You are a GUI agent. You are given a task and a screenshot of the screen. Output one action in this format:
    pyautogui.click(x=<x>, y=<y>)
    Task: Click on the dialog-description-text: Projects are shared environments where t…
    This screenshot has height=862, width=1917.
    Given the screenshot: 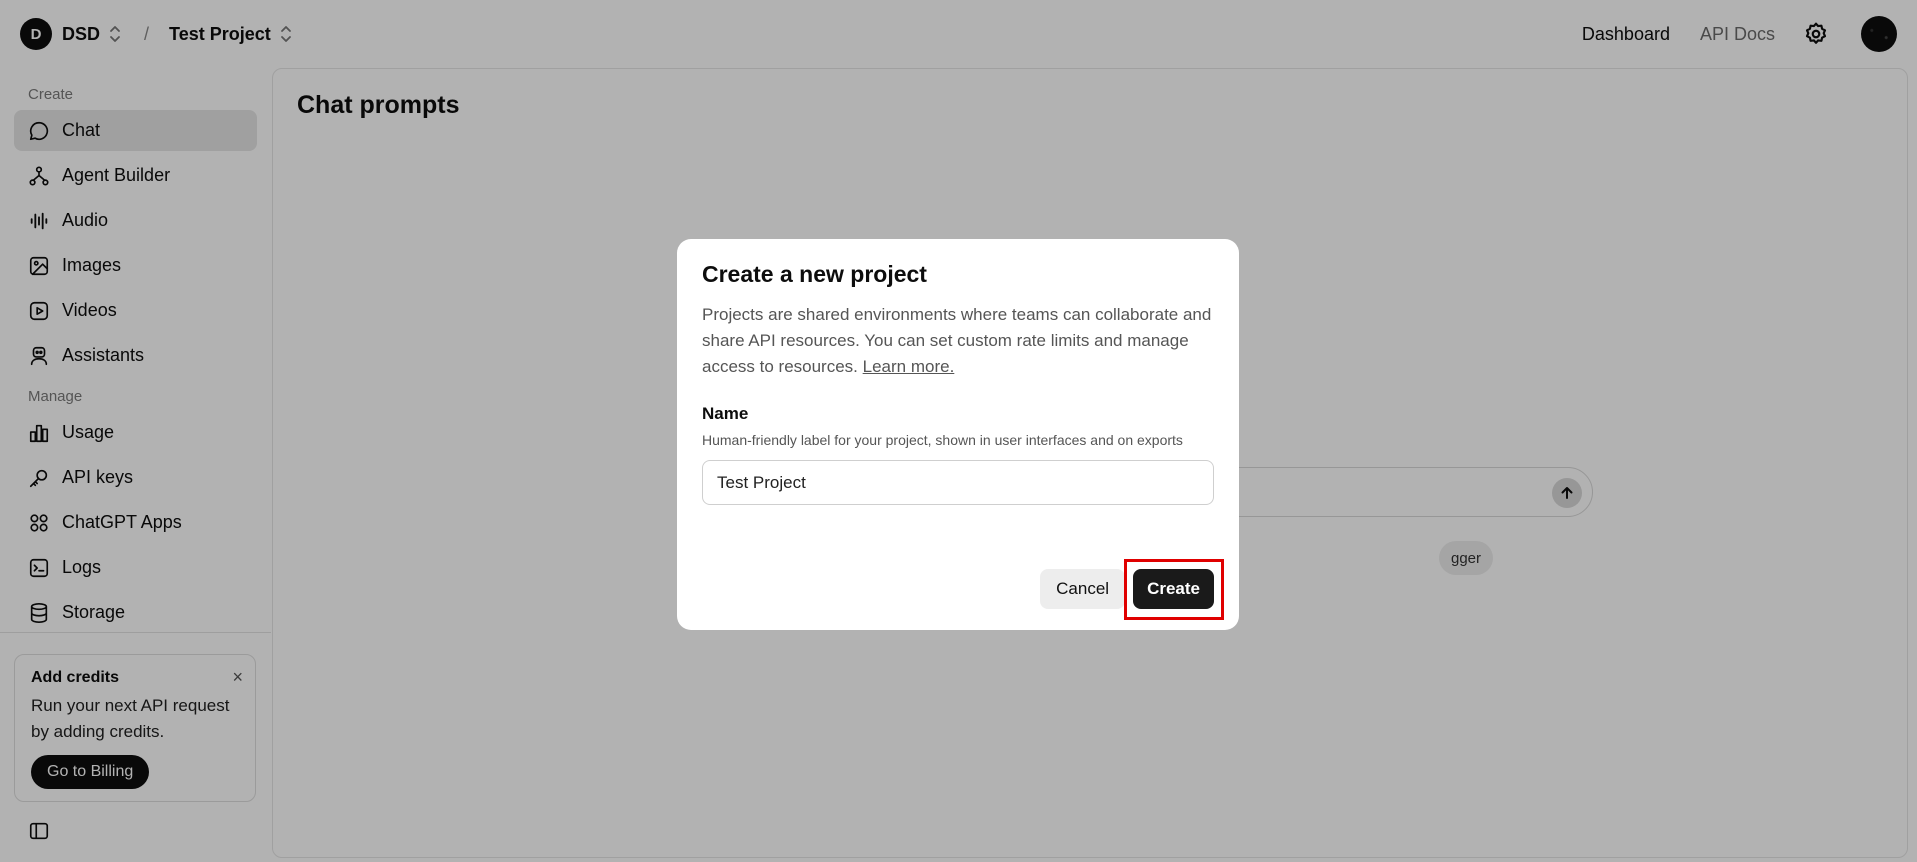 What is the action you would take?
    pyautogui.click(x=957, y=340)
    